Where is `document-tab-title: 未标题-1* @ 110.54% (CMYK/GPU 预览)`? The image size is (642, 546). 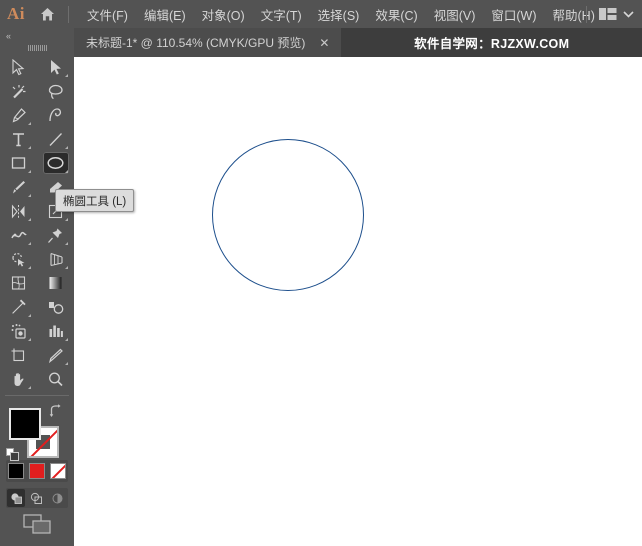
document-tab-title: 未标题-1* @ 110.54% (CMYK/GPU 预览) is located at coordinates (196, 43).